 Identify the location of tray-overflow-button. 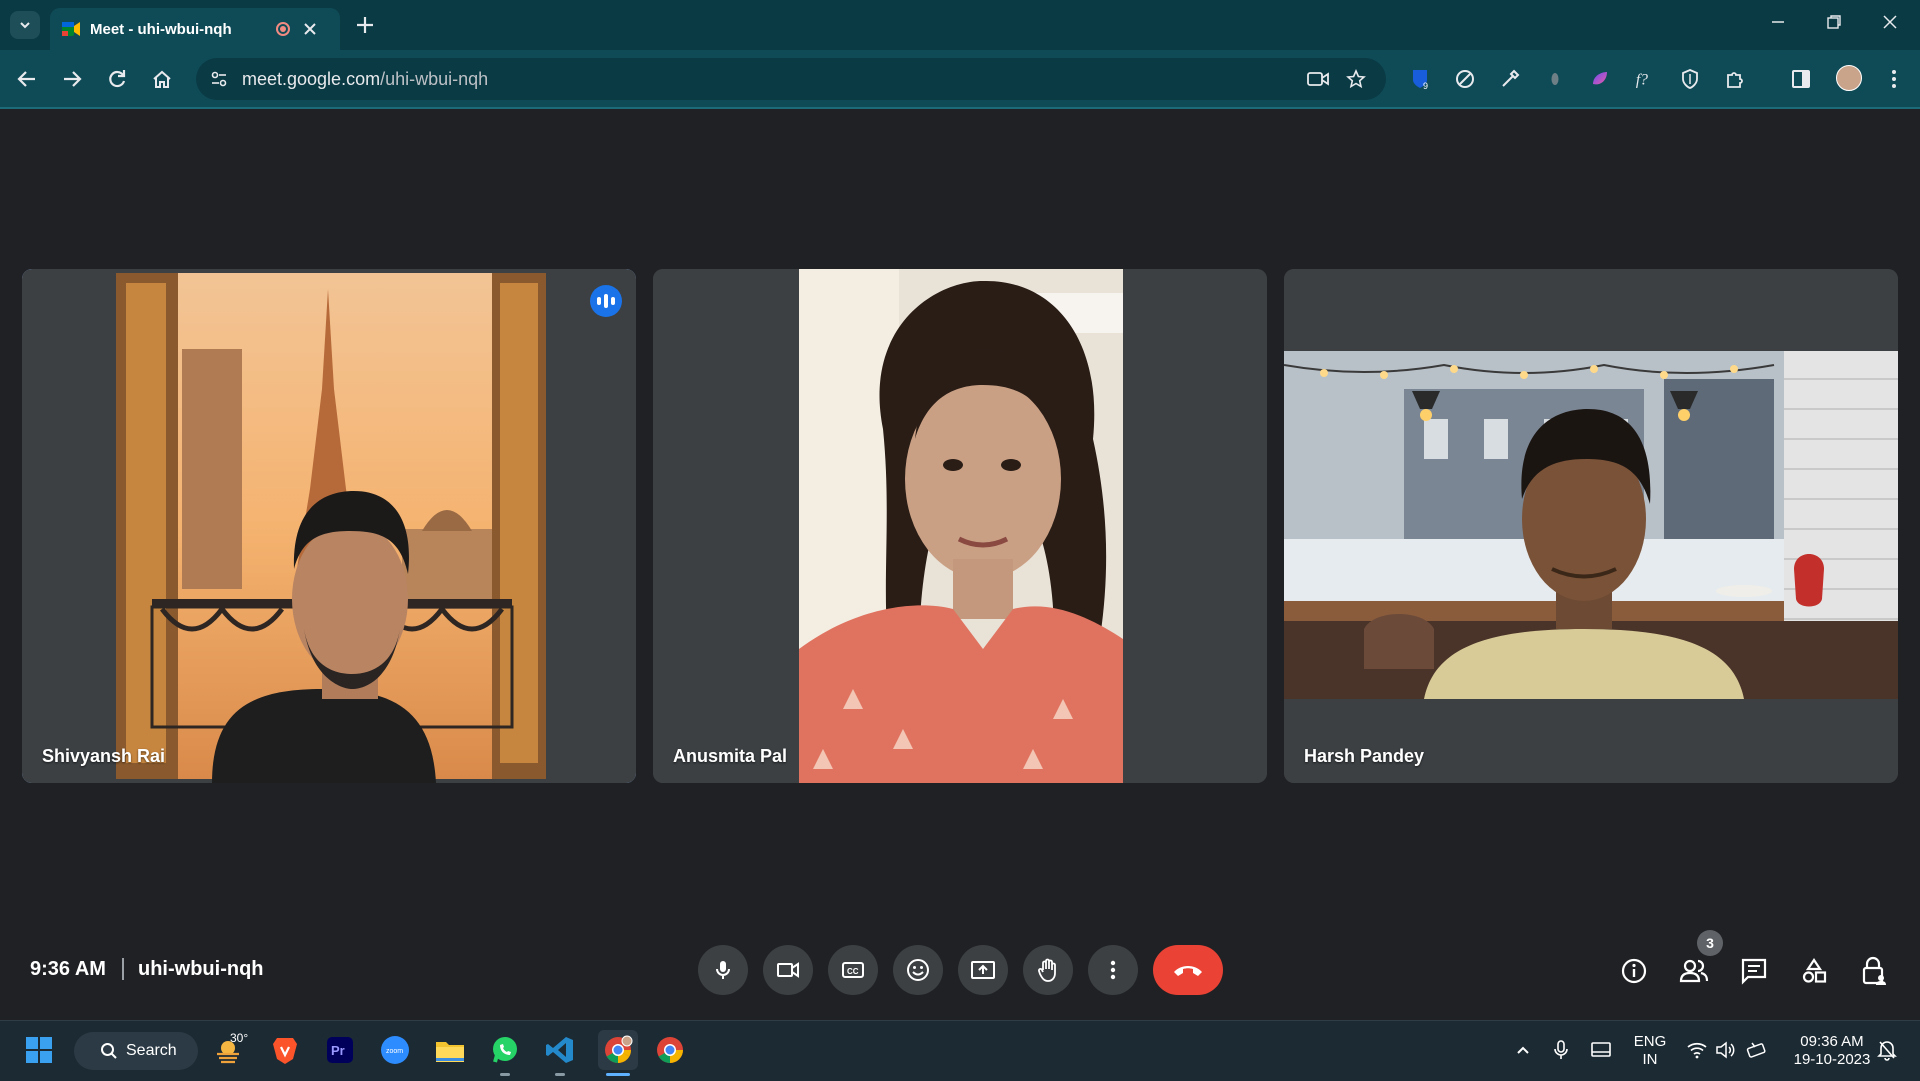
(1523, 1050).